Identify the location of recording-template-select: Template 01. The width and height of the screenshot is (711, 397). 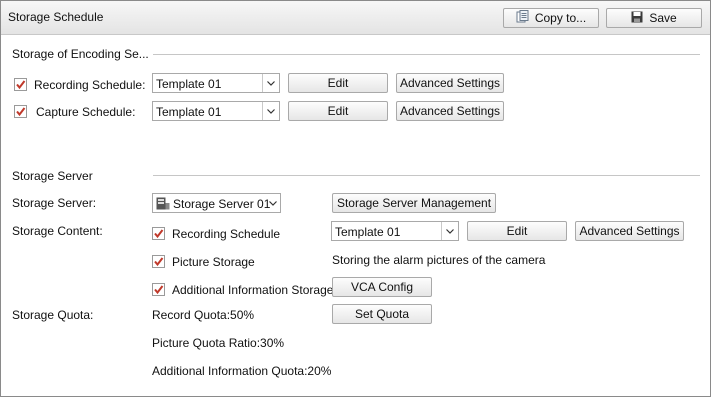
(216, 83).